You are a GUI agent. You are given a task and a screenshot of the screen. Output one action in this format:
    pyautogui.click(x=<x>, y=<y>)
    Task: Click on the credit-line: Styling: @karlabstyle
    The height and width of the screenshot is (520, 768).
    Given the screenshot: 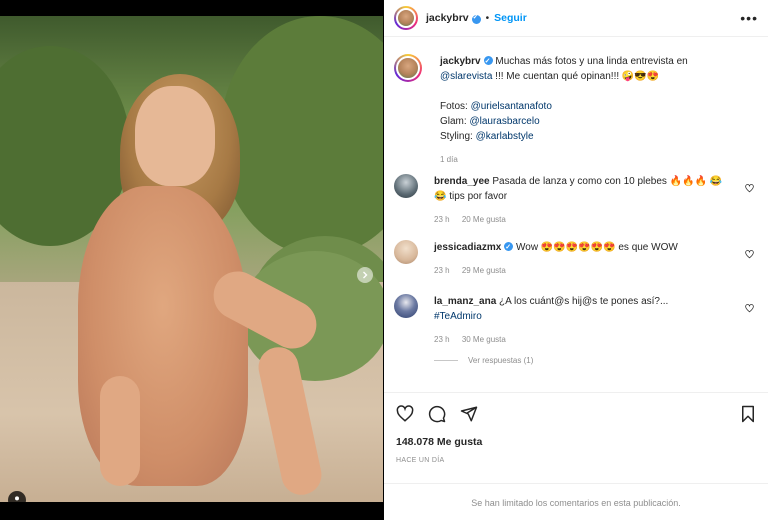 What is the action you would take?
    pyautogui.click(x=599, y=136)
    